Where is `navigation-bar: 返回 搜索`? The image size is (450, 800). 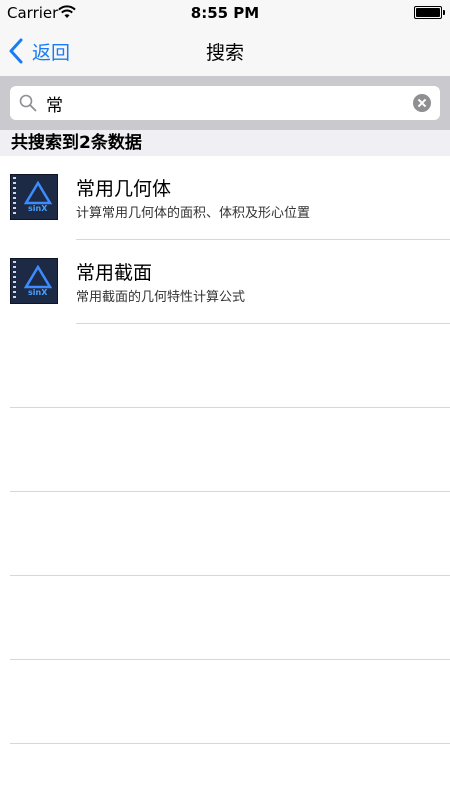
navigation-bar: 返回 搜索 is located at coordinates (225, 51).